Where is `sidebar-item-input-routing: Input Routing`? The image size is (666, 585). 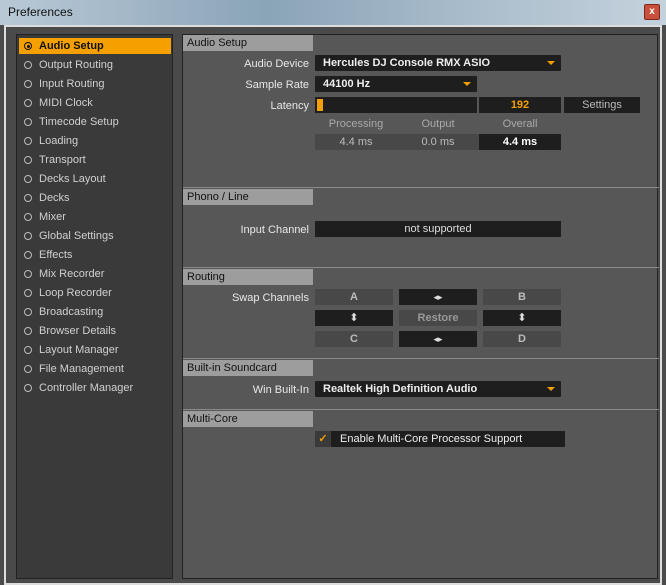 sidebar-item-input-routing: Input Routing is located at coordinates (95, 84).